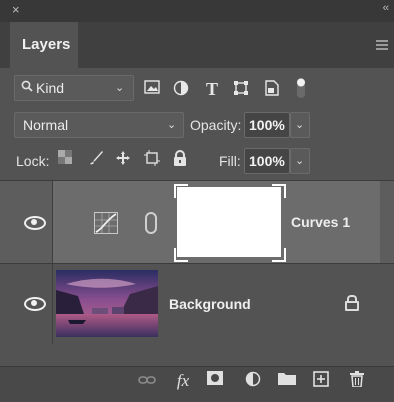  Describe the element at coordinates (197, 11) in the screenshot. I see `panel-titlebar` at that location.